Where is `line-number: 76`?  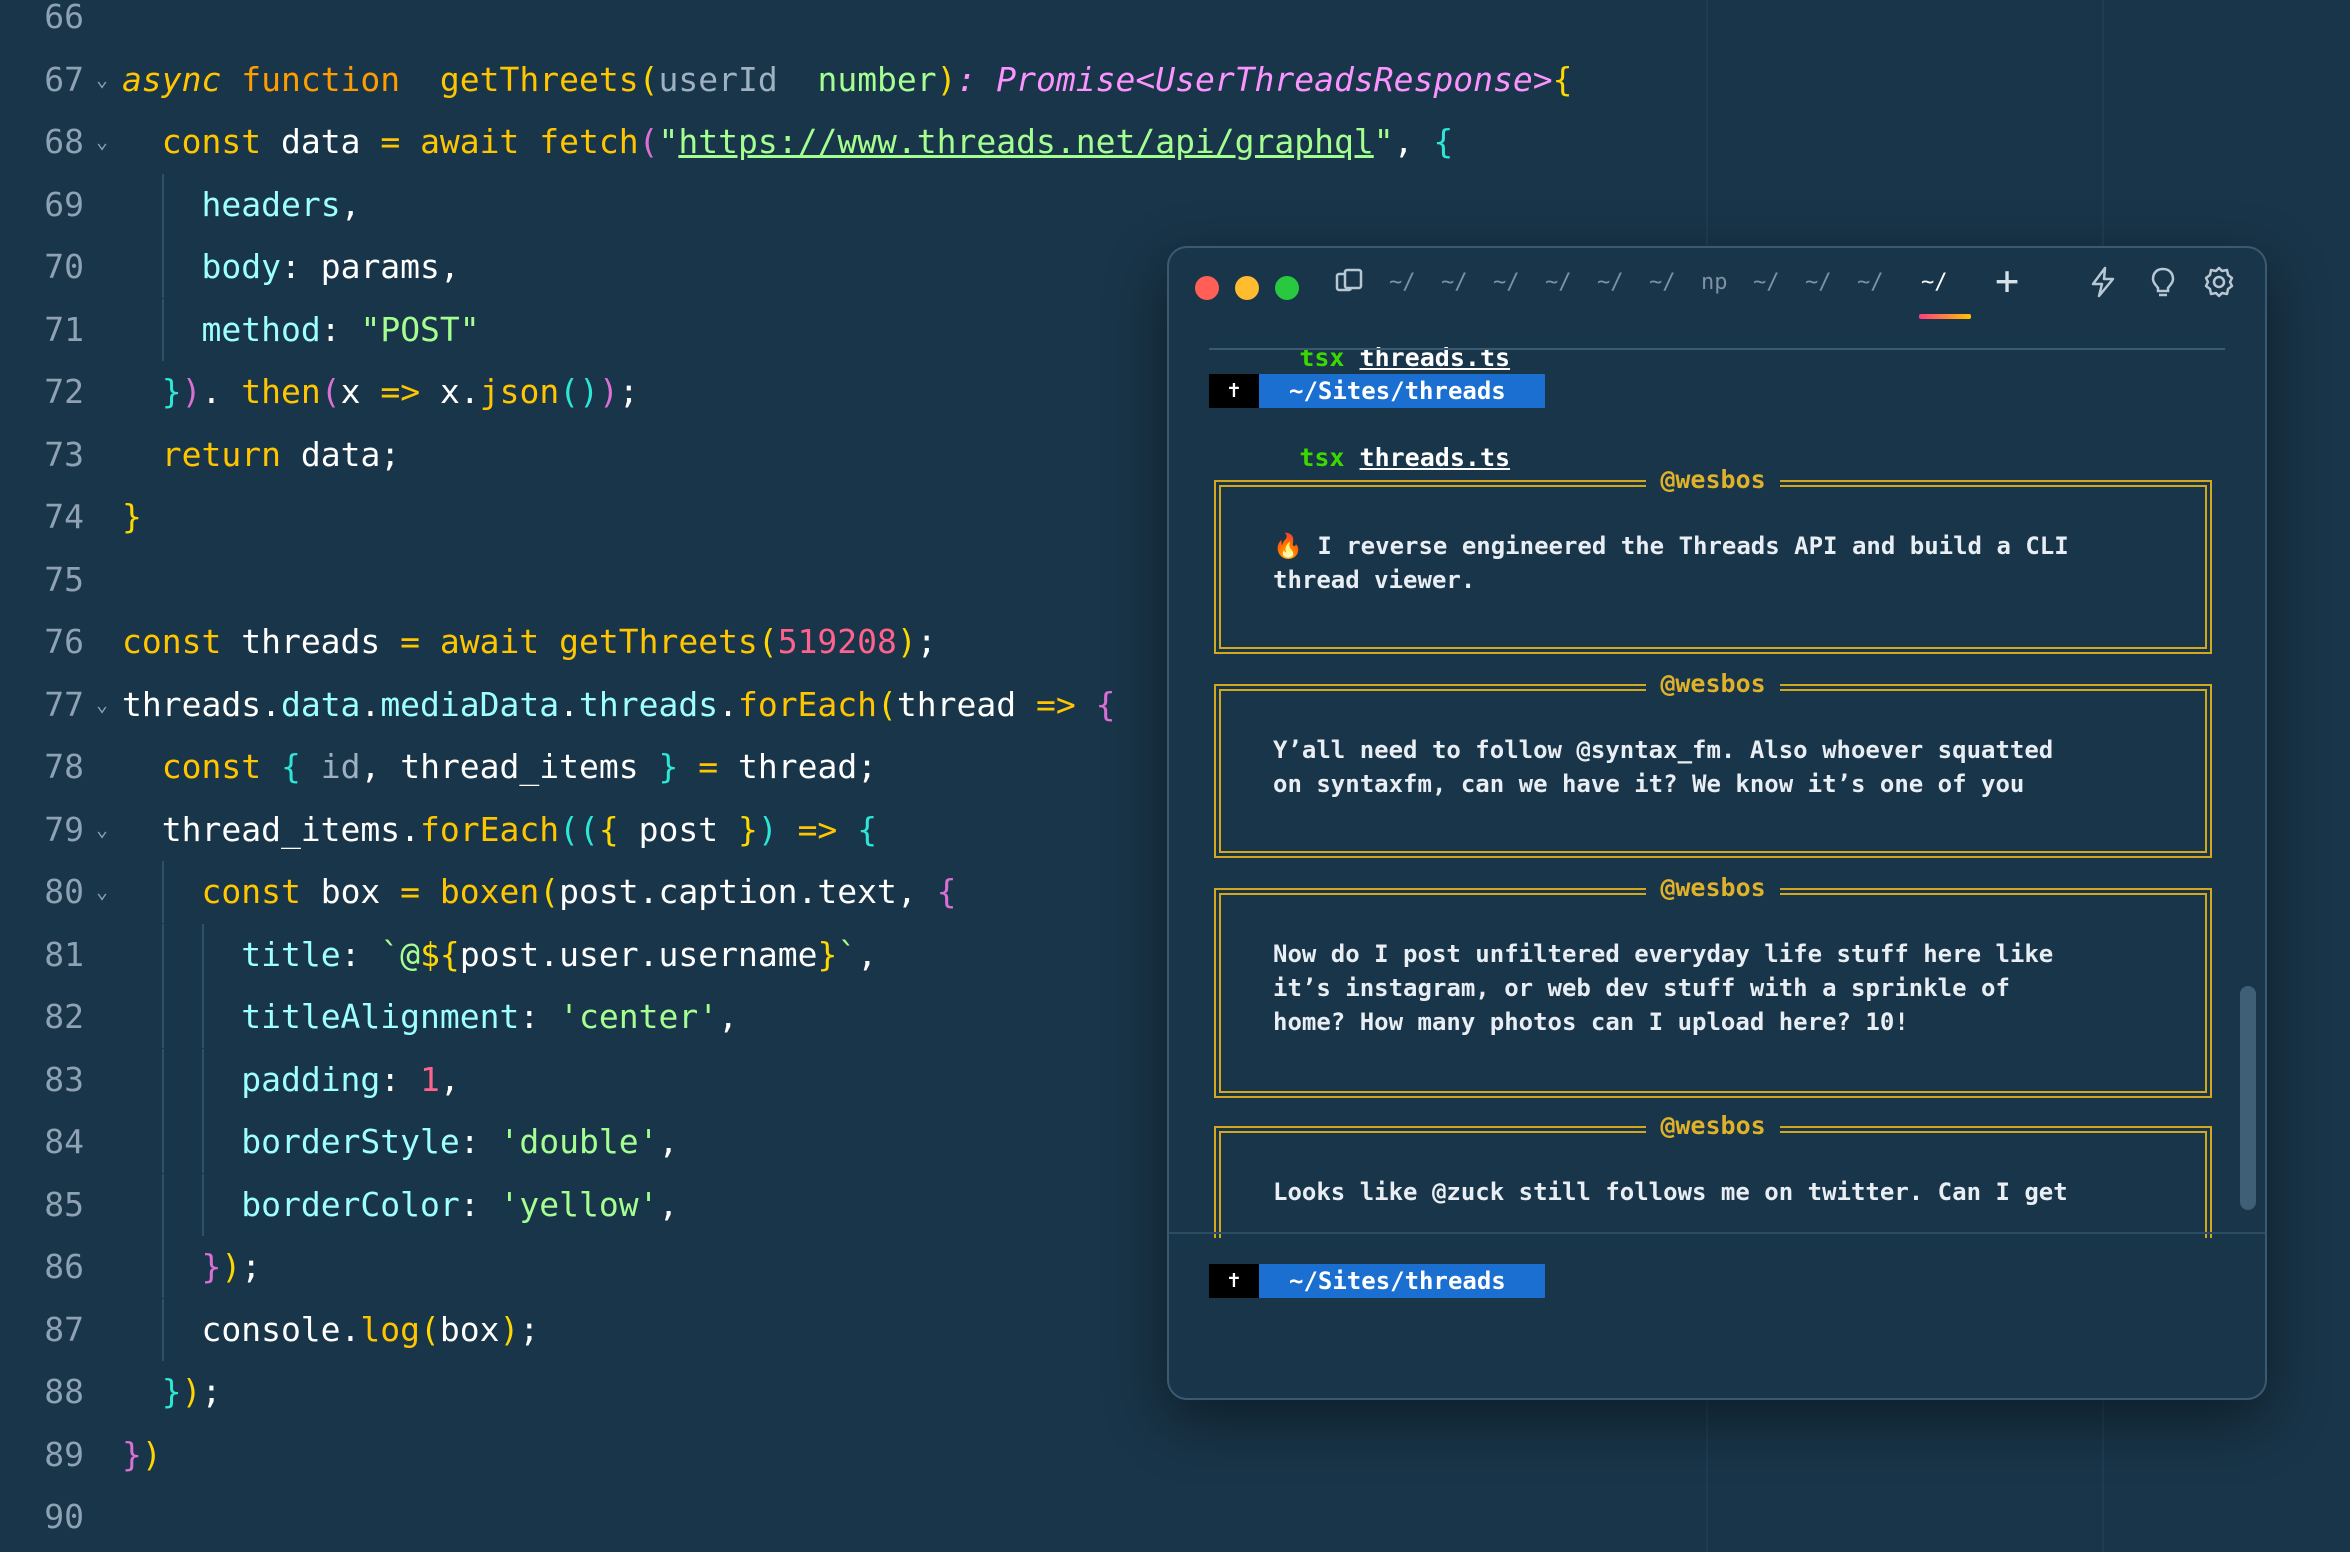 line-number: 76 is located at coordinates (64, 641).